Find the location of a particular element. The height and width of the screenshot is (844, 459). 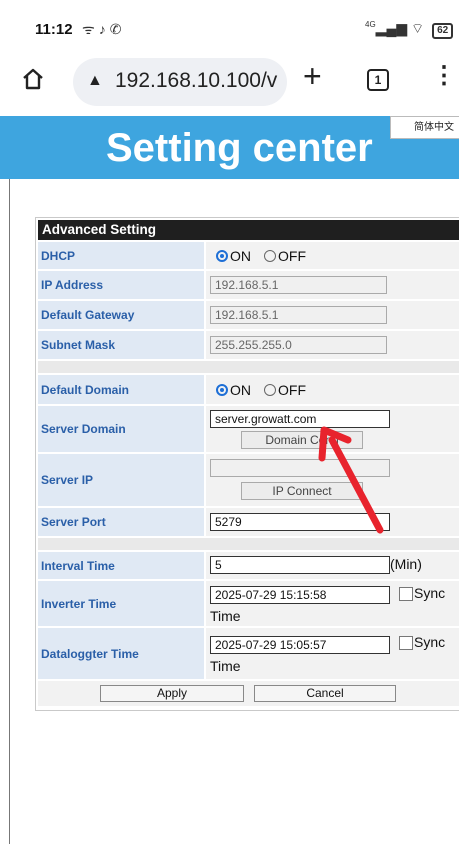

interval-time-label: Interval Time is located at coordinates (121, 565).